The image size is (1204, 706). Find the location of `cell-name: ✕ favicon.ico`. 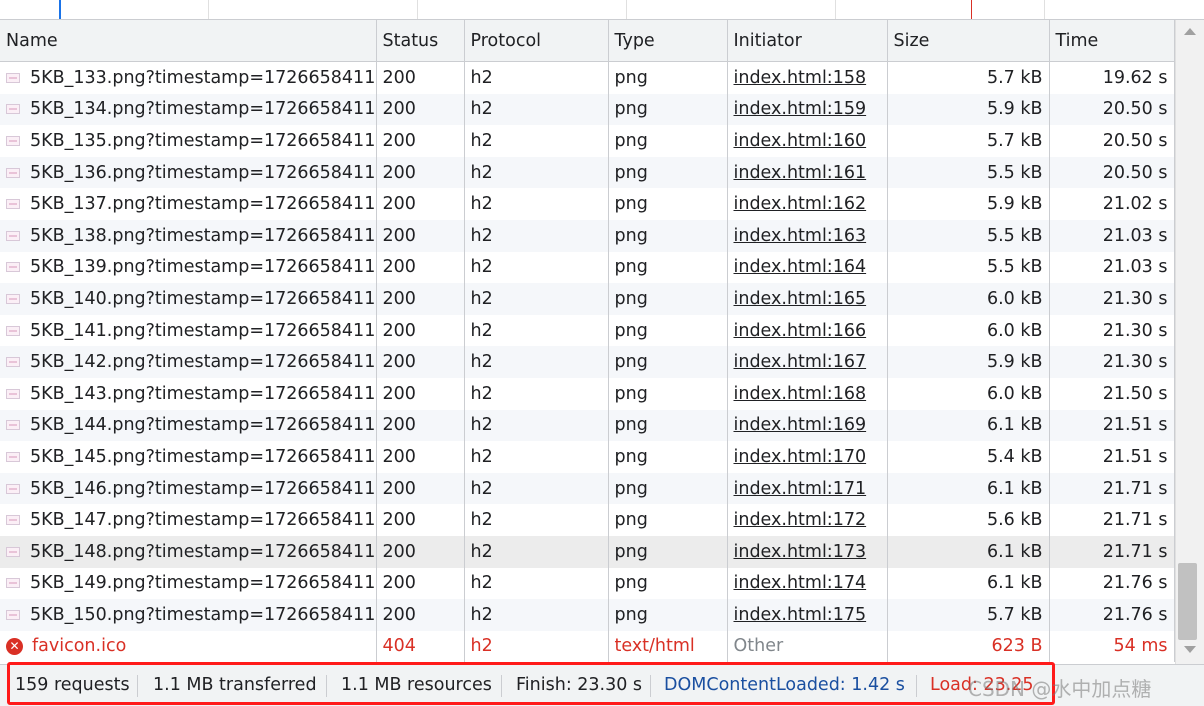

cell-name: ✕ favicon.ico is located at coordinates (188, 646).